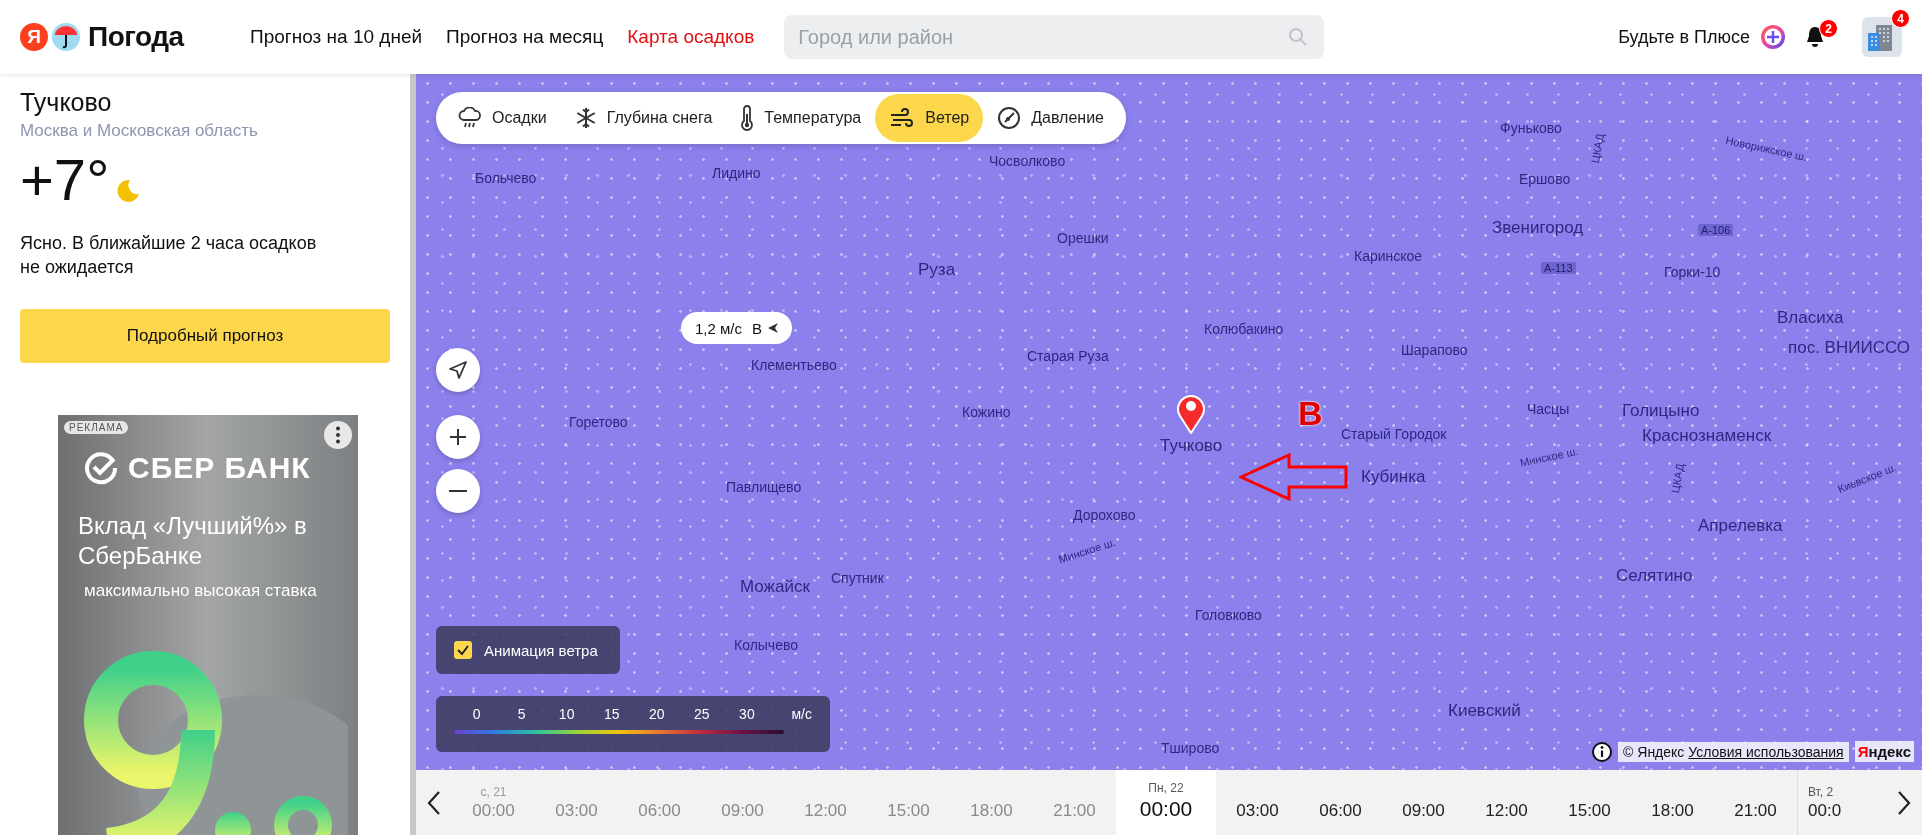 The width and height of the screenshot is (1922, 835). What do you see at coordinates (1849, 348) in the screenshot?
I see `map-place-label: пос. ВНИИССО` at bounding box center [1849, 348].